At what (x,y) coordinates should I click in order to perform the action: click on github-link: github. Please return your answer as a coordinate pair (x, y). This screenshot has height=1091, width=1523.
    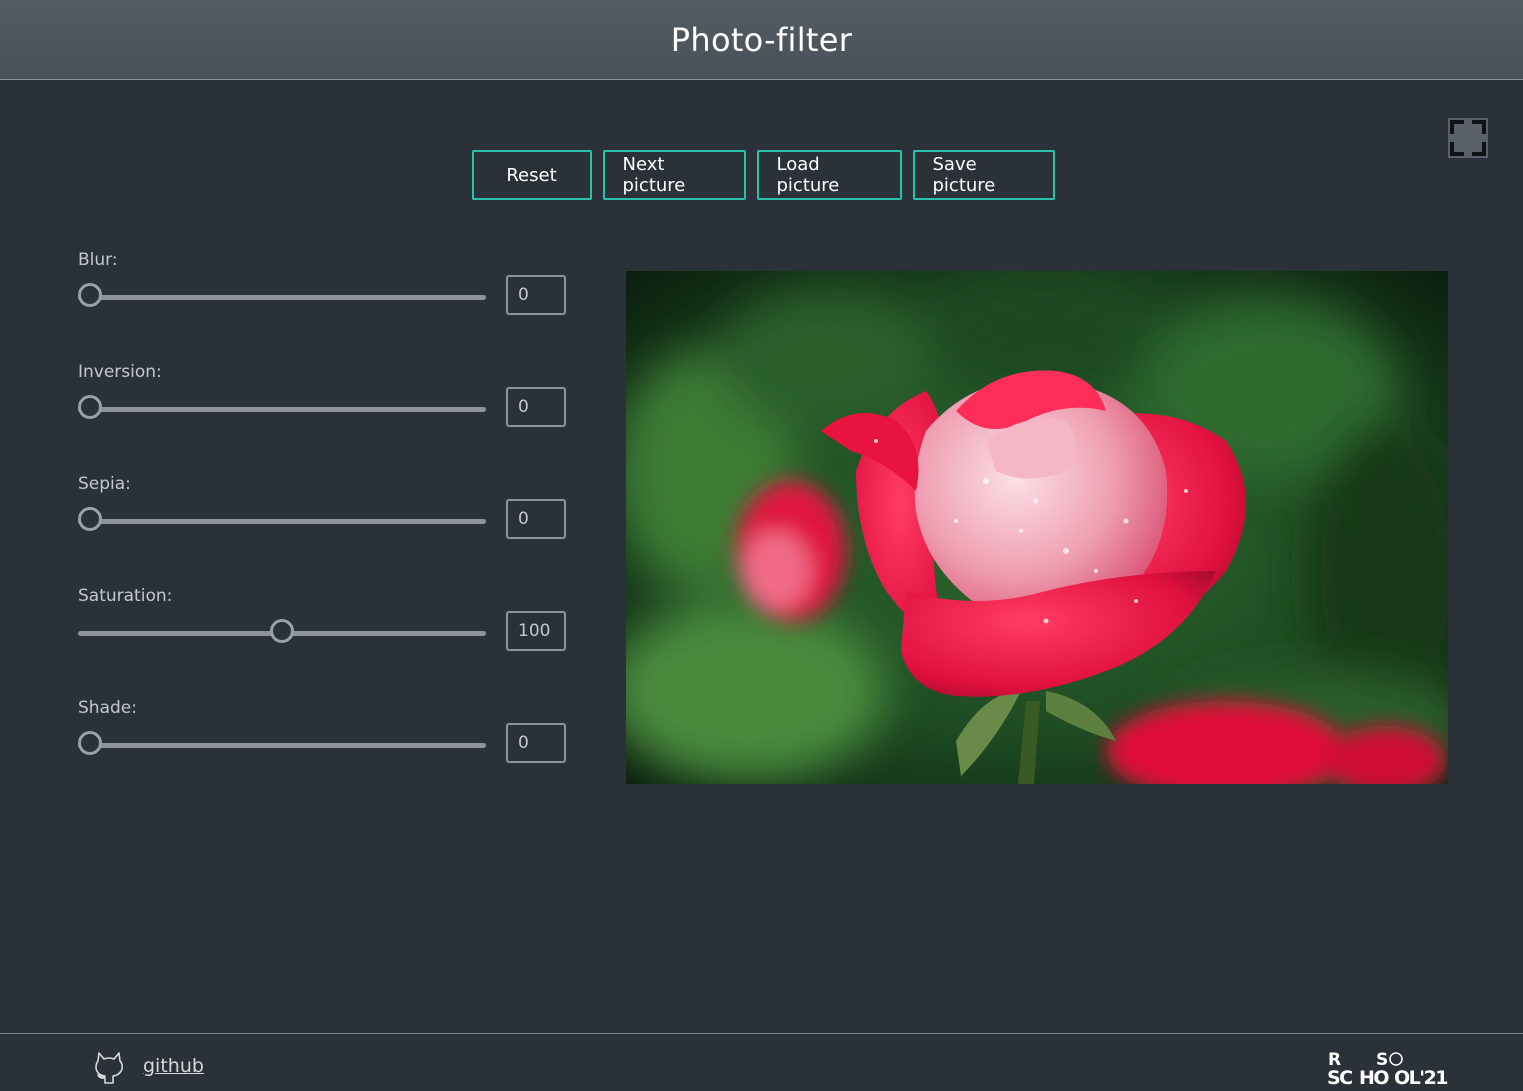
    Looking at the image, I should click on (173, 1066).